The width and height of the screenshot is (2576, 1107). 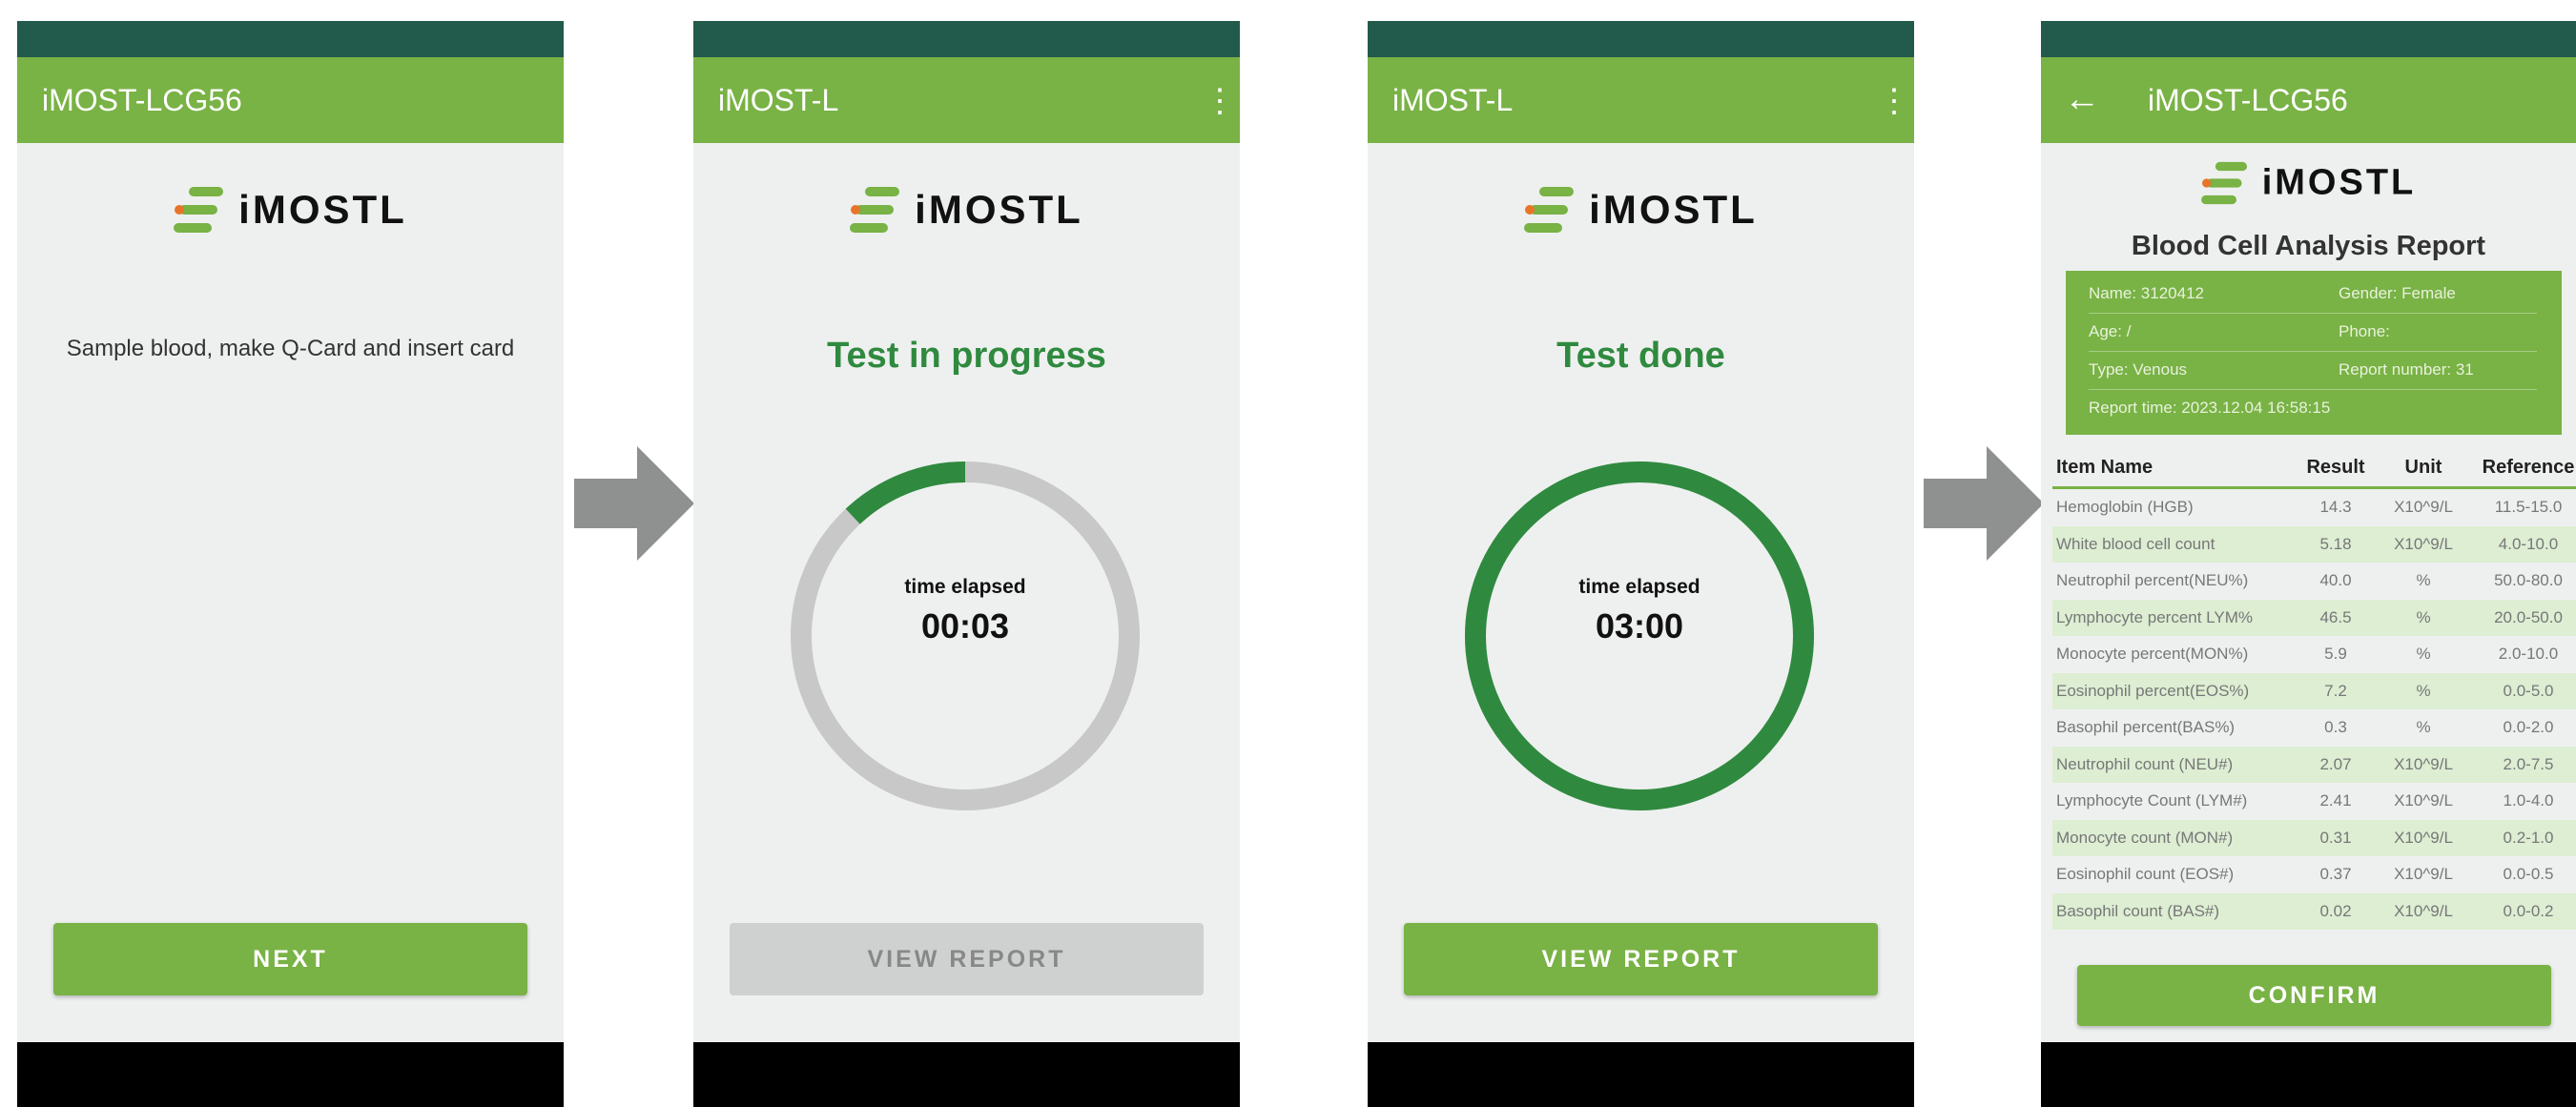 What do you see at coordinates (2152, 801) in the screenshot?
I see `item-name-cell: Lymphocyte Count (LYM#)` at bounding box center [2152, 801].